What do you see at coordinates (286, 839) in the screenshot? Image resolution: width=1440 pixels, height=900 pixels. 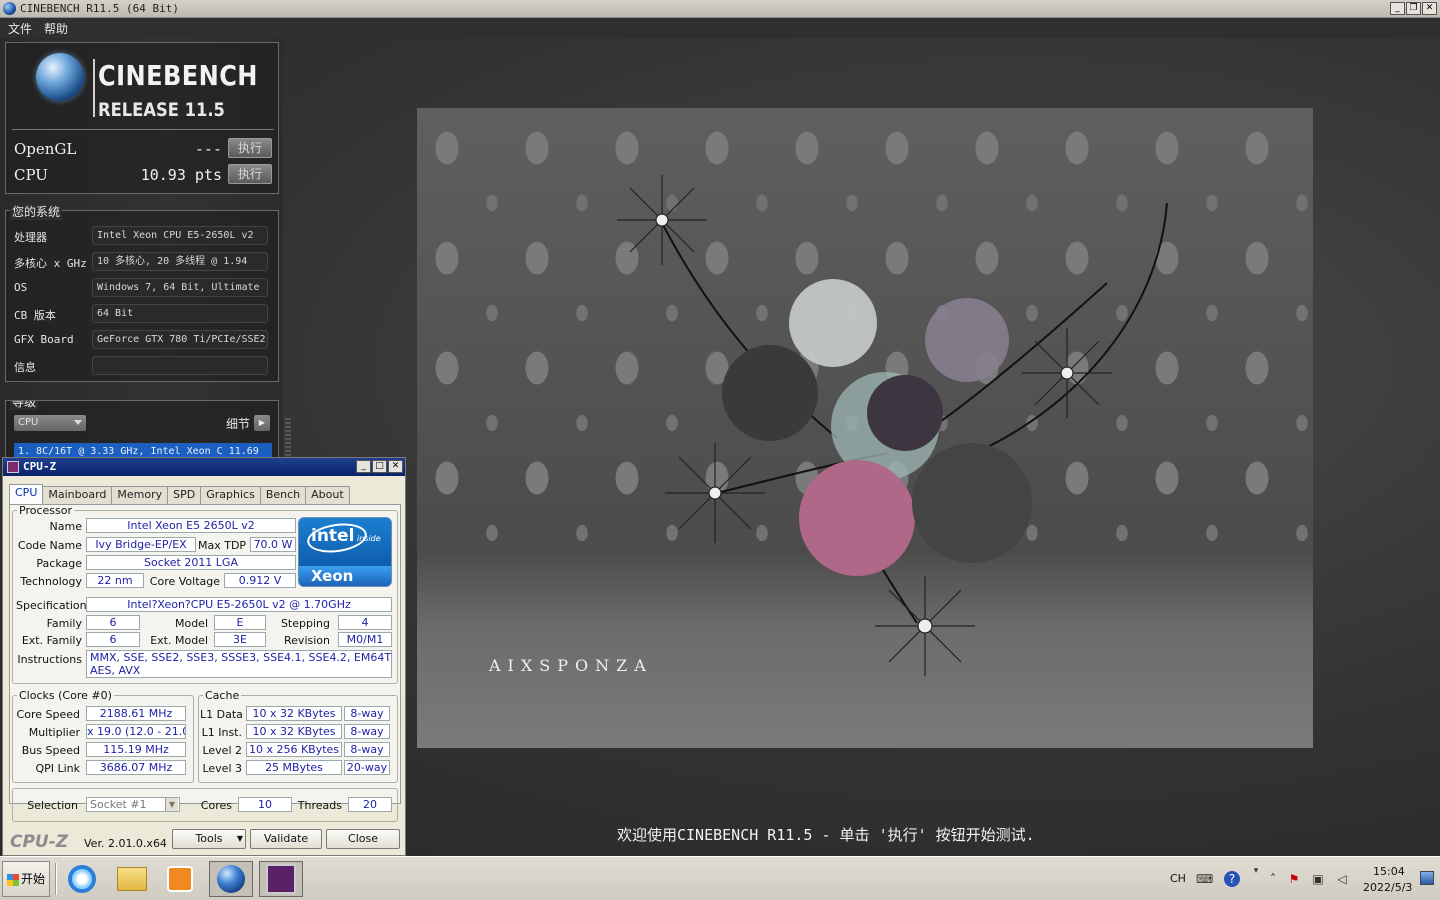 I see `validate-button: Validate` at bounding box center [286, 839].